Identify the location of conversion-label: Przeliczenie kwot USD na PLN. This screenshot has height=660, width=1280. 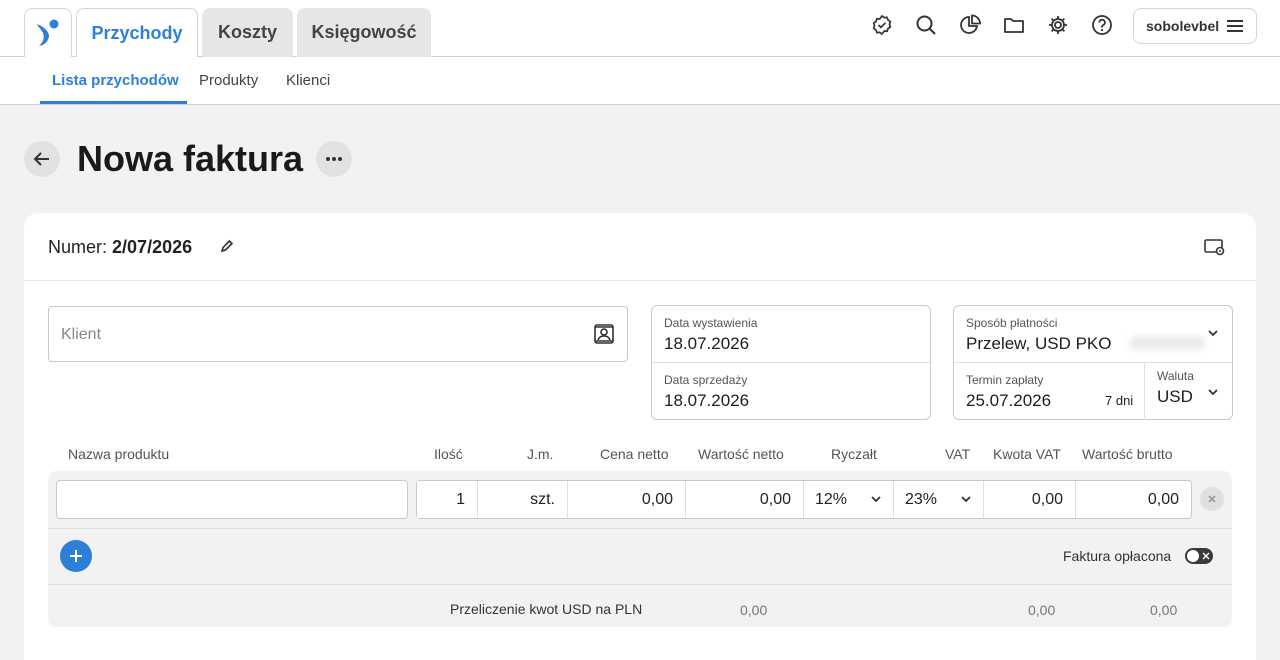
(546, 609).